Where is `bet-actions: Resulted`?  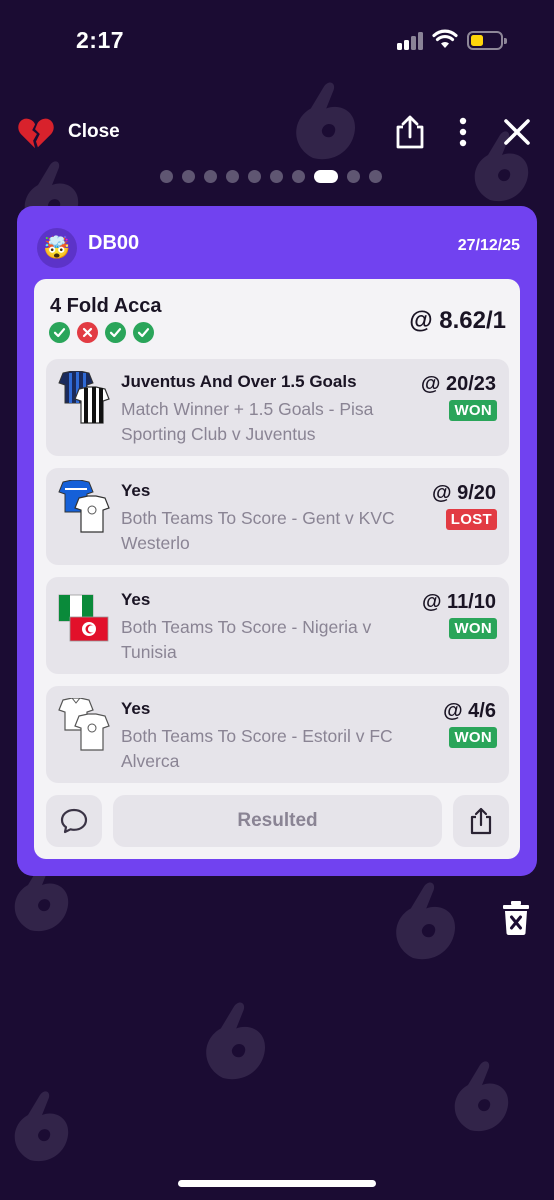
bet-actions: Resulted is located at coordinates (277, 821).